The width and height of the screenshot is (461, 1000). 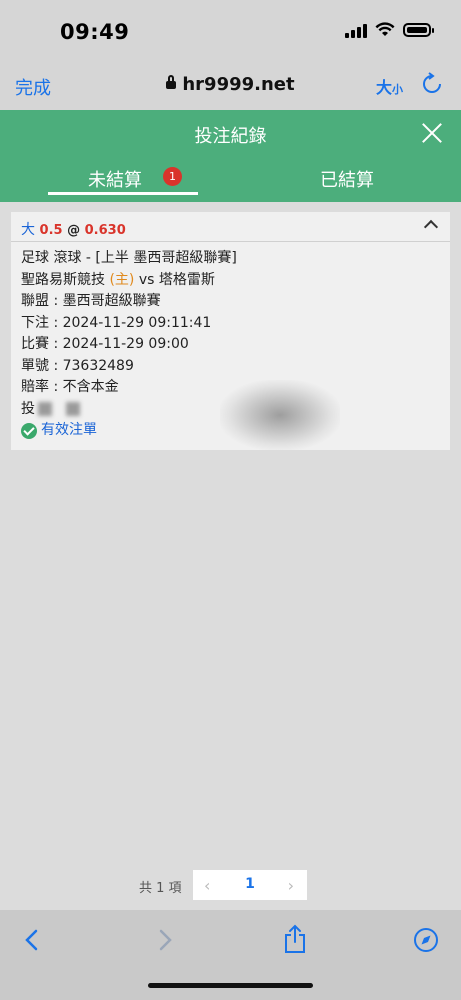 What do you see at coordinates (426, 940) in the screenshot?
I see `compass-icon` at bounding box center [426, 940].